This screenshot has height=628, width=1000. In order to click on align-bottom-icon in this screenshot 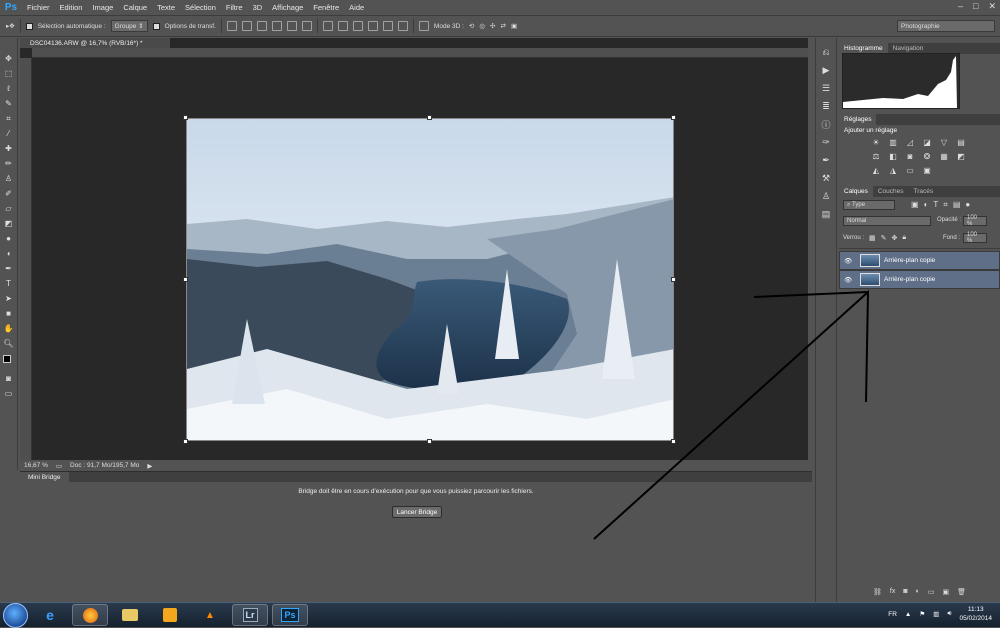, I will do `click(261, 26)`.